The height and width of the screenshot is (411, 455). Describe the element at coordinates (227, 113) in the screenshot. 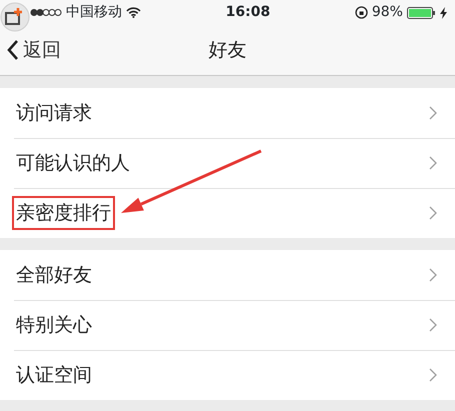

I see `list-item: 访问请求` at that location.